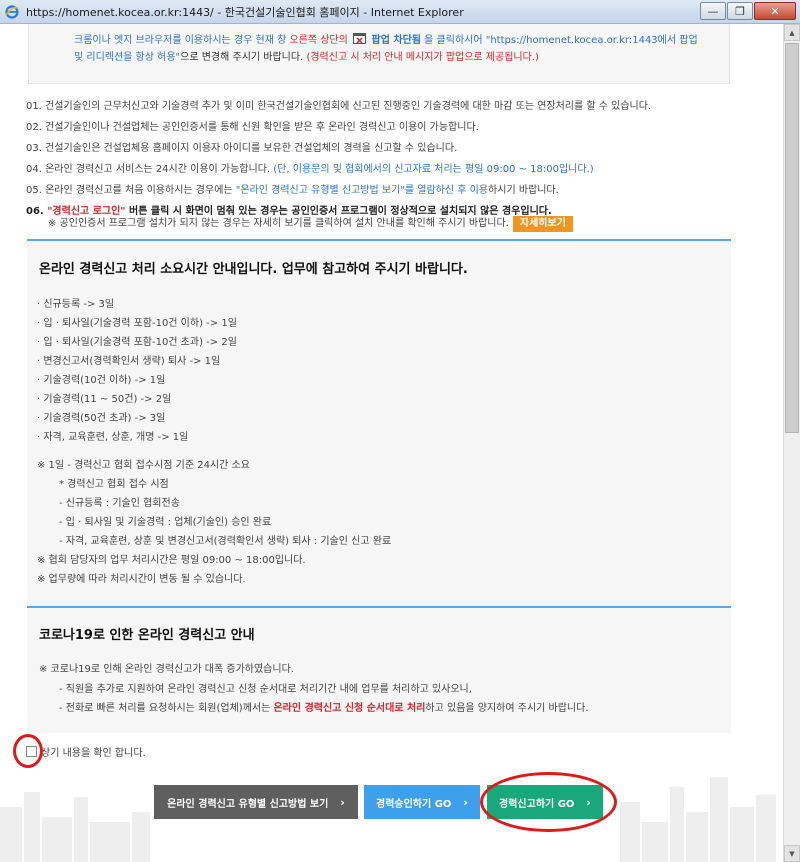 The image size is (800, 862). I want to click on vertical-scrollbar: ▲ ▼, so click(791, 443).